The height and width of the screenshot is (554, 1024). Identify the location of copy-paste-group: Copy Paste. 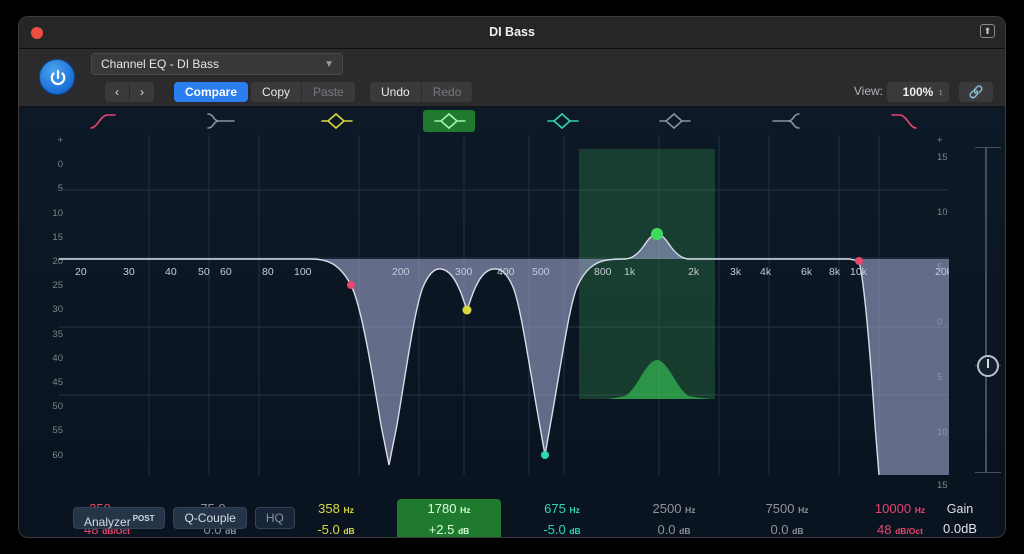
(303, 92).